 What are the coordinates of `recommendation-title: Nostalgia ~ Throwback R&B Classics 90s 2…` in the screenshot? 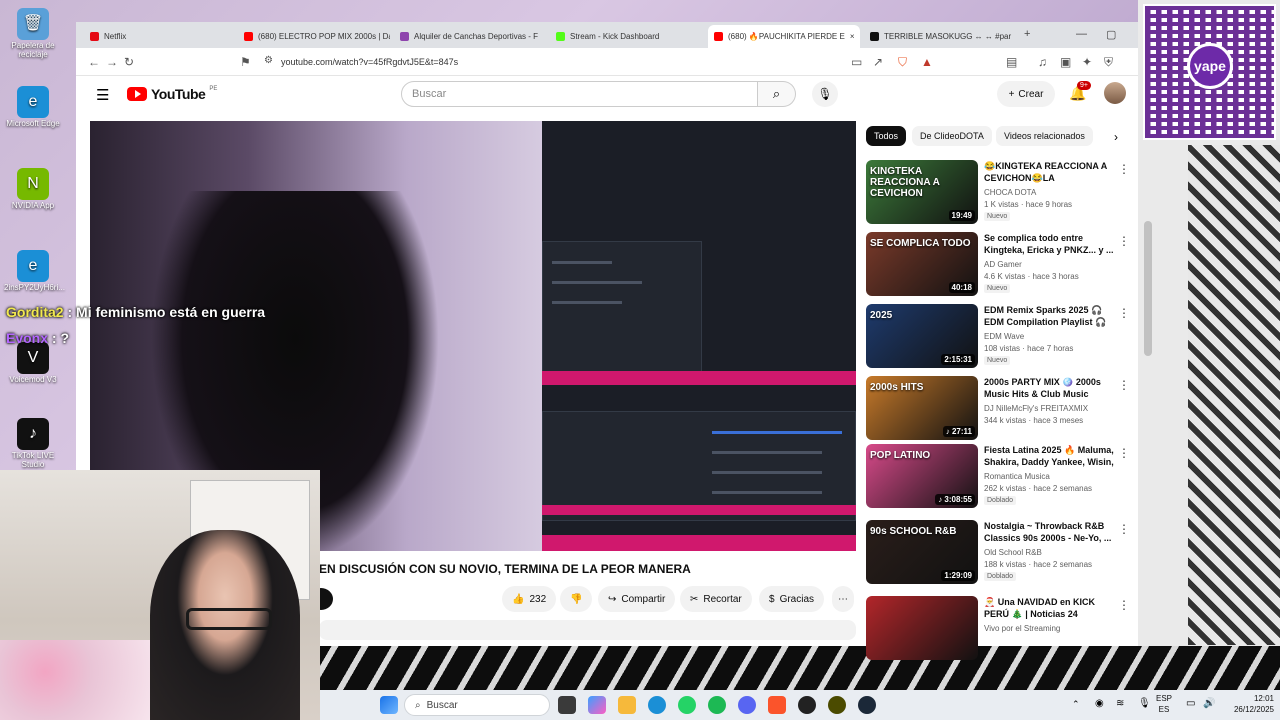 It's located at (1049, 532).